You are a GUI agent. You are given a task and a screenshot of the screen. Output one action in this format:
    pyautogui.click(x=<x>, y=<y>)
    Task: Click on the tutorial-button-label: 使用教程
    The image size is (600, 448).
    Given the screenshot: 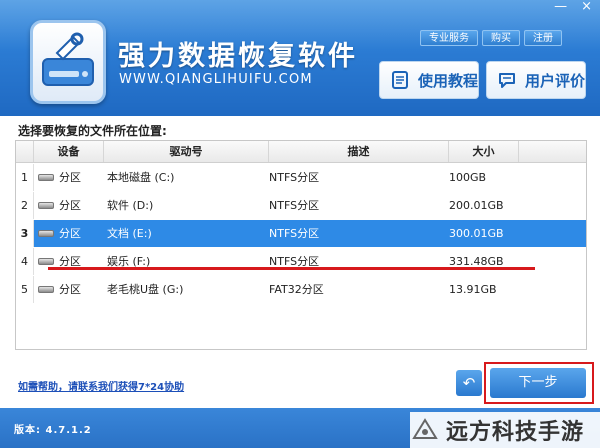 What is the action you would take?
    pyautogui.click(x=448, y=80)
    